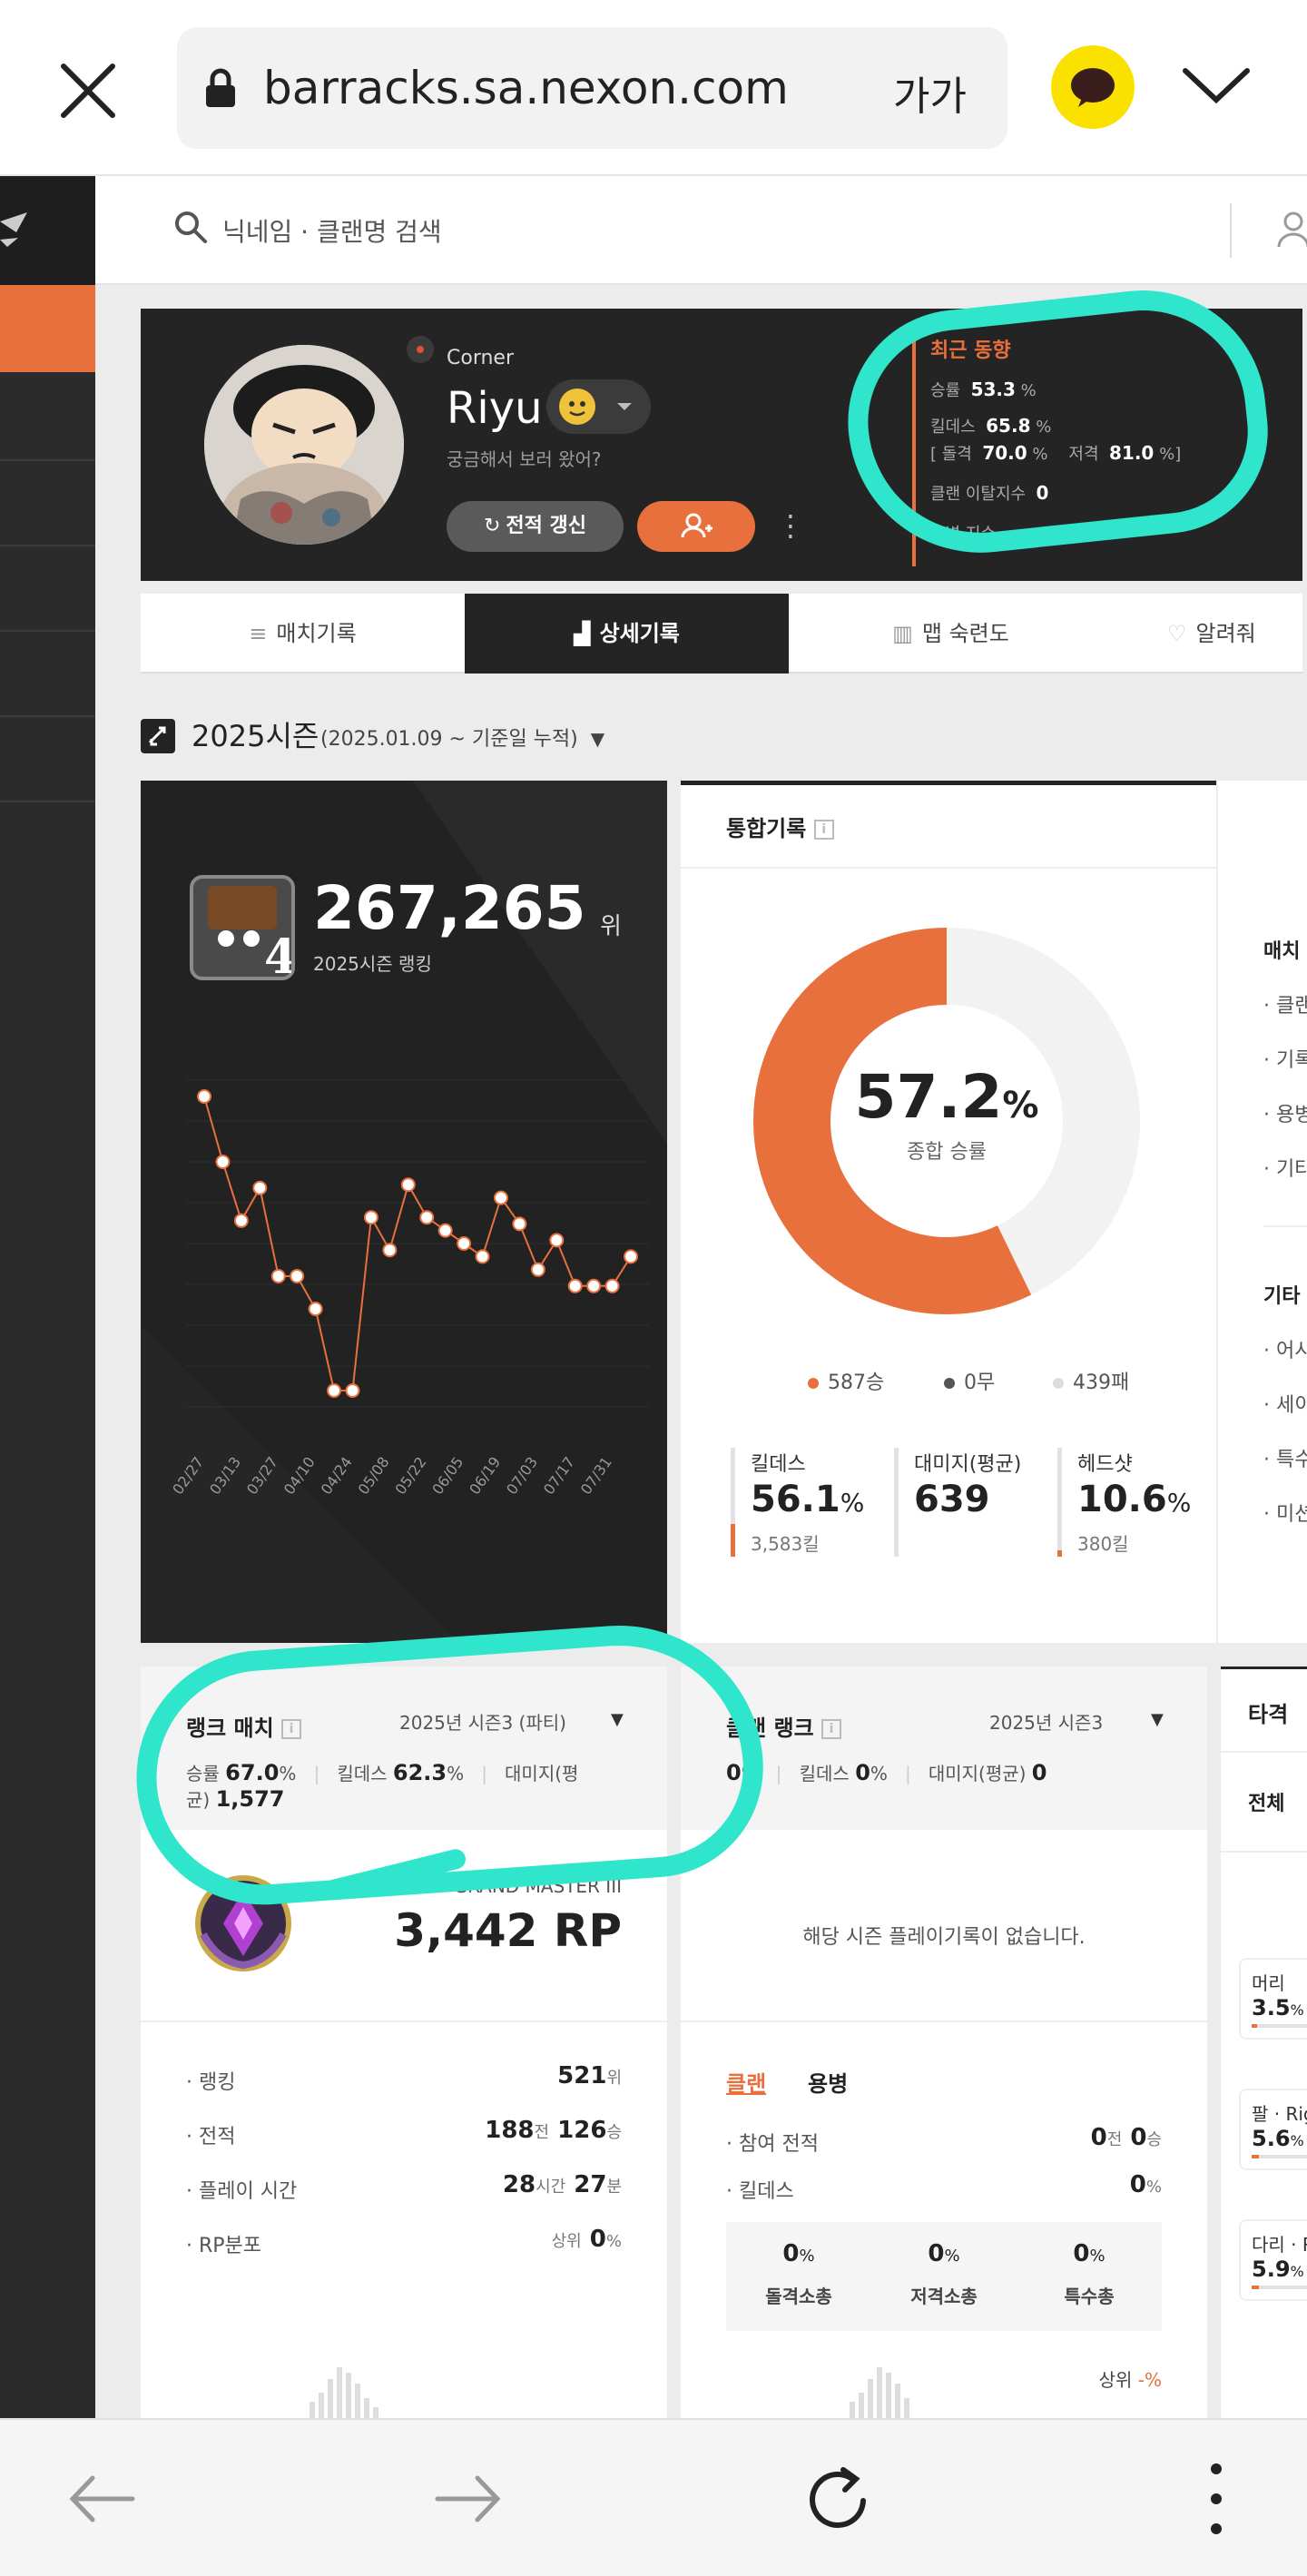 The height and width of the screenshot is (2576, 1307). I want to click on sidebar-item-active, so click(47, 328).